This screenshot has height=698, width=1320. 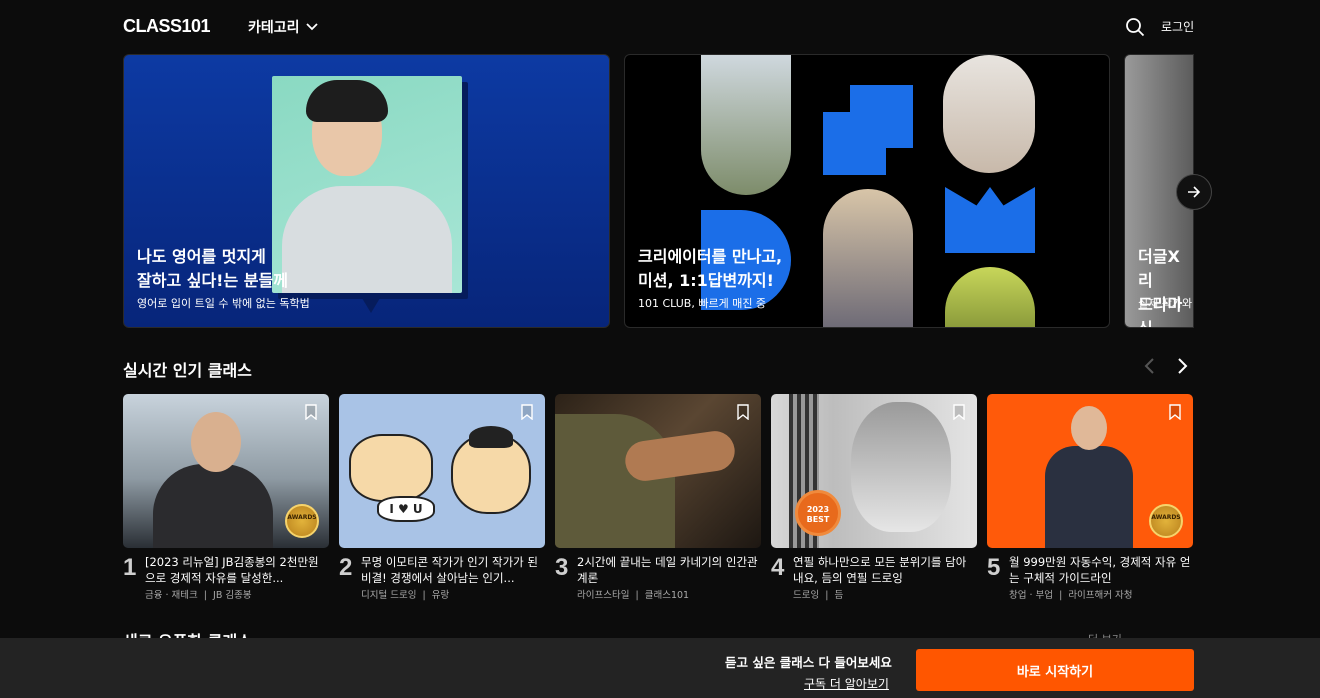 What do you see at coordinates (710, 268) in the screenshot?
I see `banner-title: 크리에이터를 만나고, 미션, 1:1답변까지!` at bounding box center [710, 268].